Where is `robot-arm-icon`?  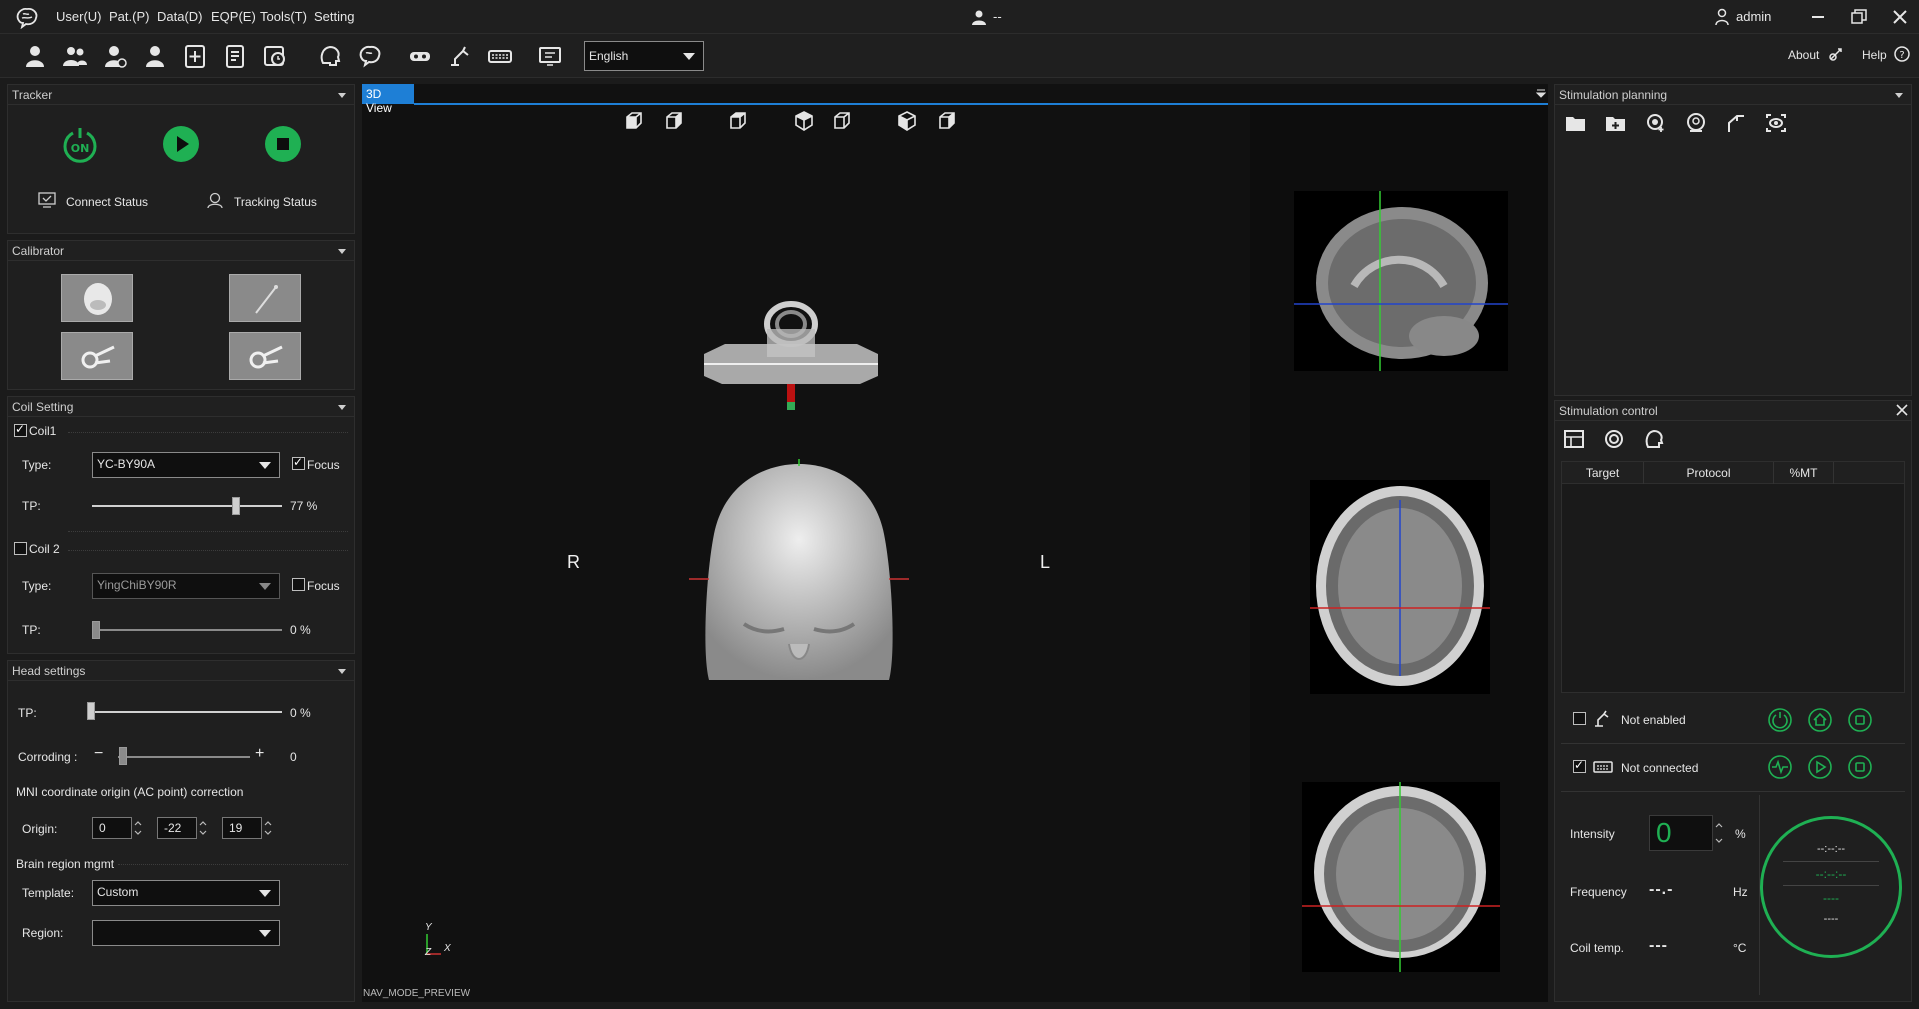
robot-arm-icon is located at coordinates (1736, 123).